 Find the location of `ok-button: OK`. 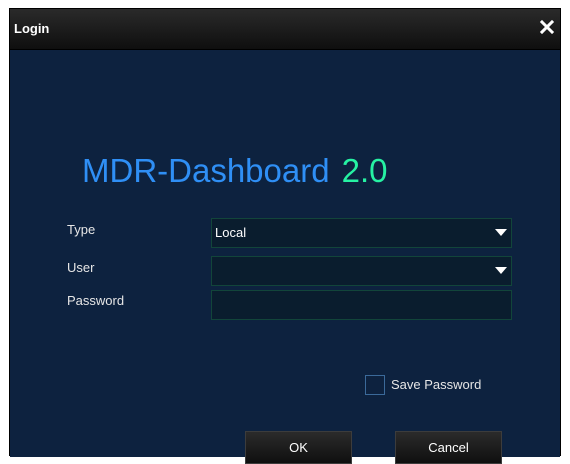

ok-button: OK is located at coordinates (298, 447).